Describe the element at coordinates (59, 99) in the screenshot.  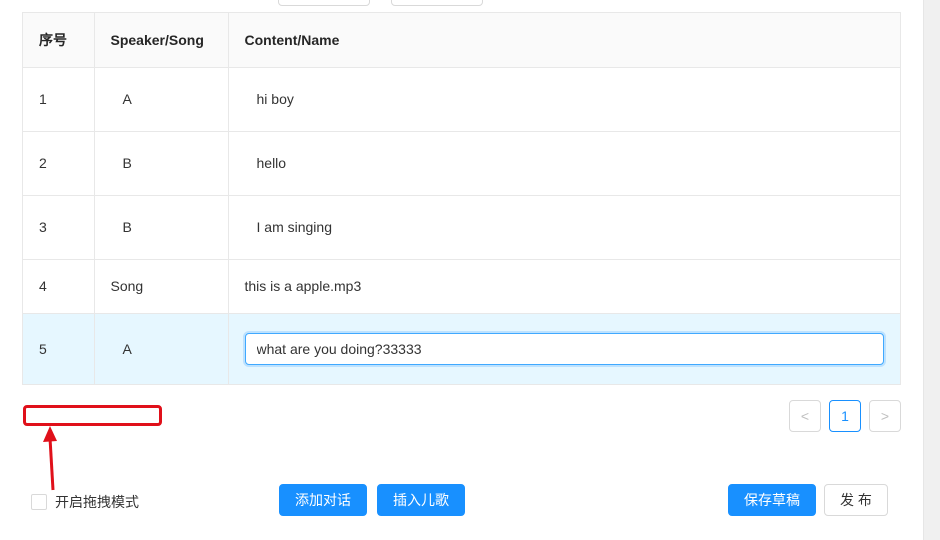
I see `cell-index: 1` at that location.